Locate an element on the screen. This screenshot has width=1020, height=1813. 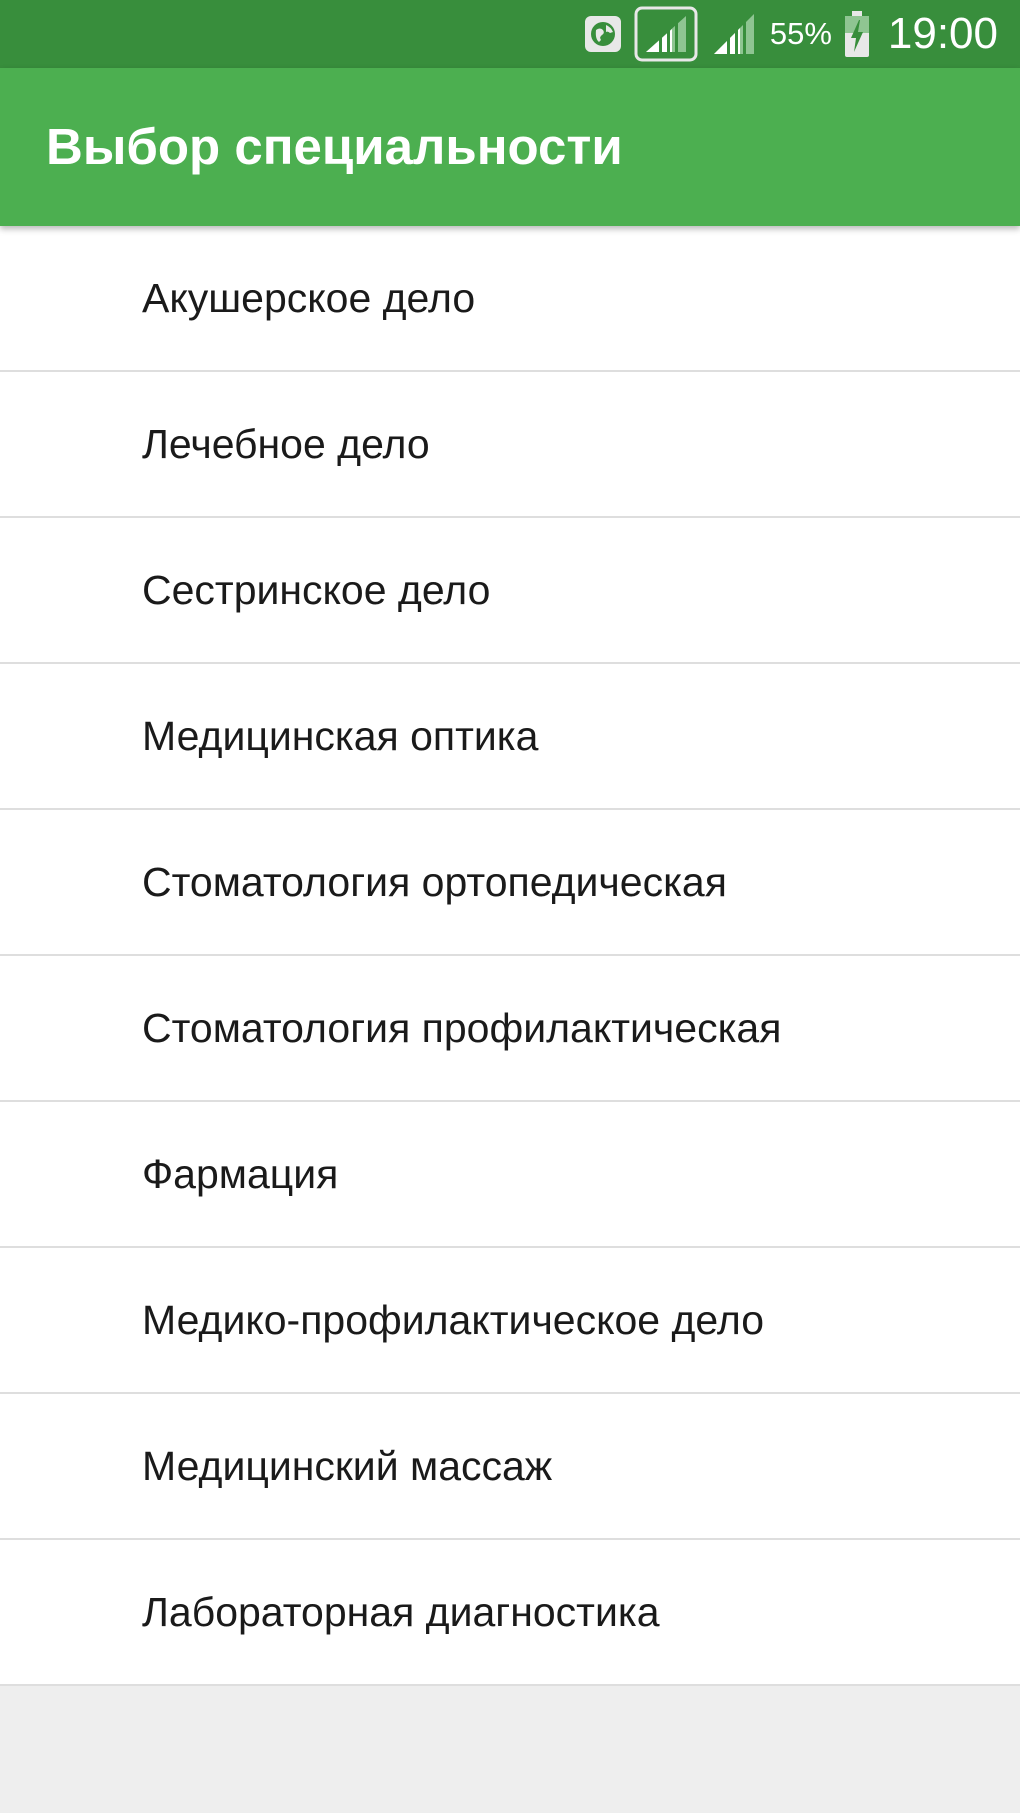
signal-icon-sim2 is located at coordinates (734, 34).